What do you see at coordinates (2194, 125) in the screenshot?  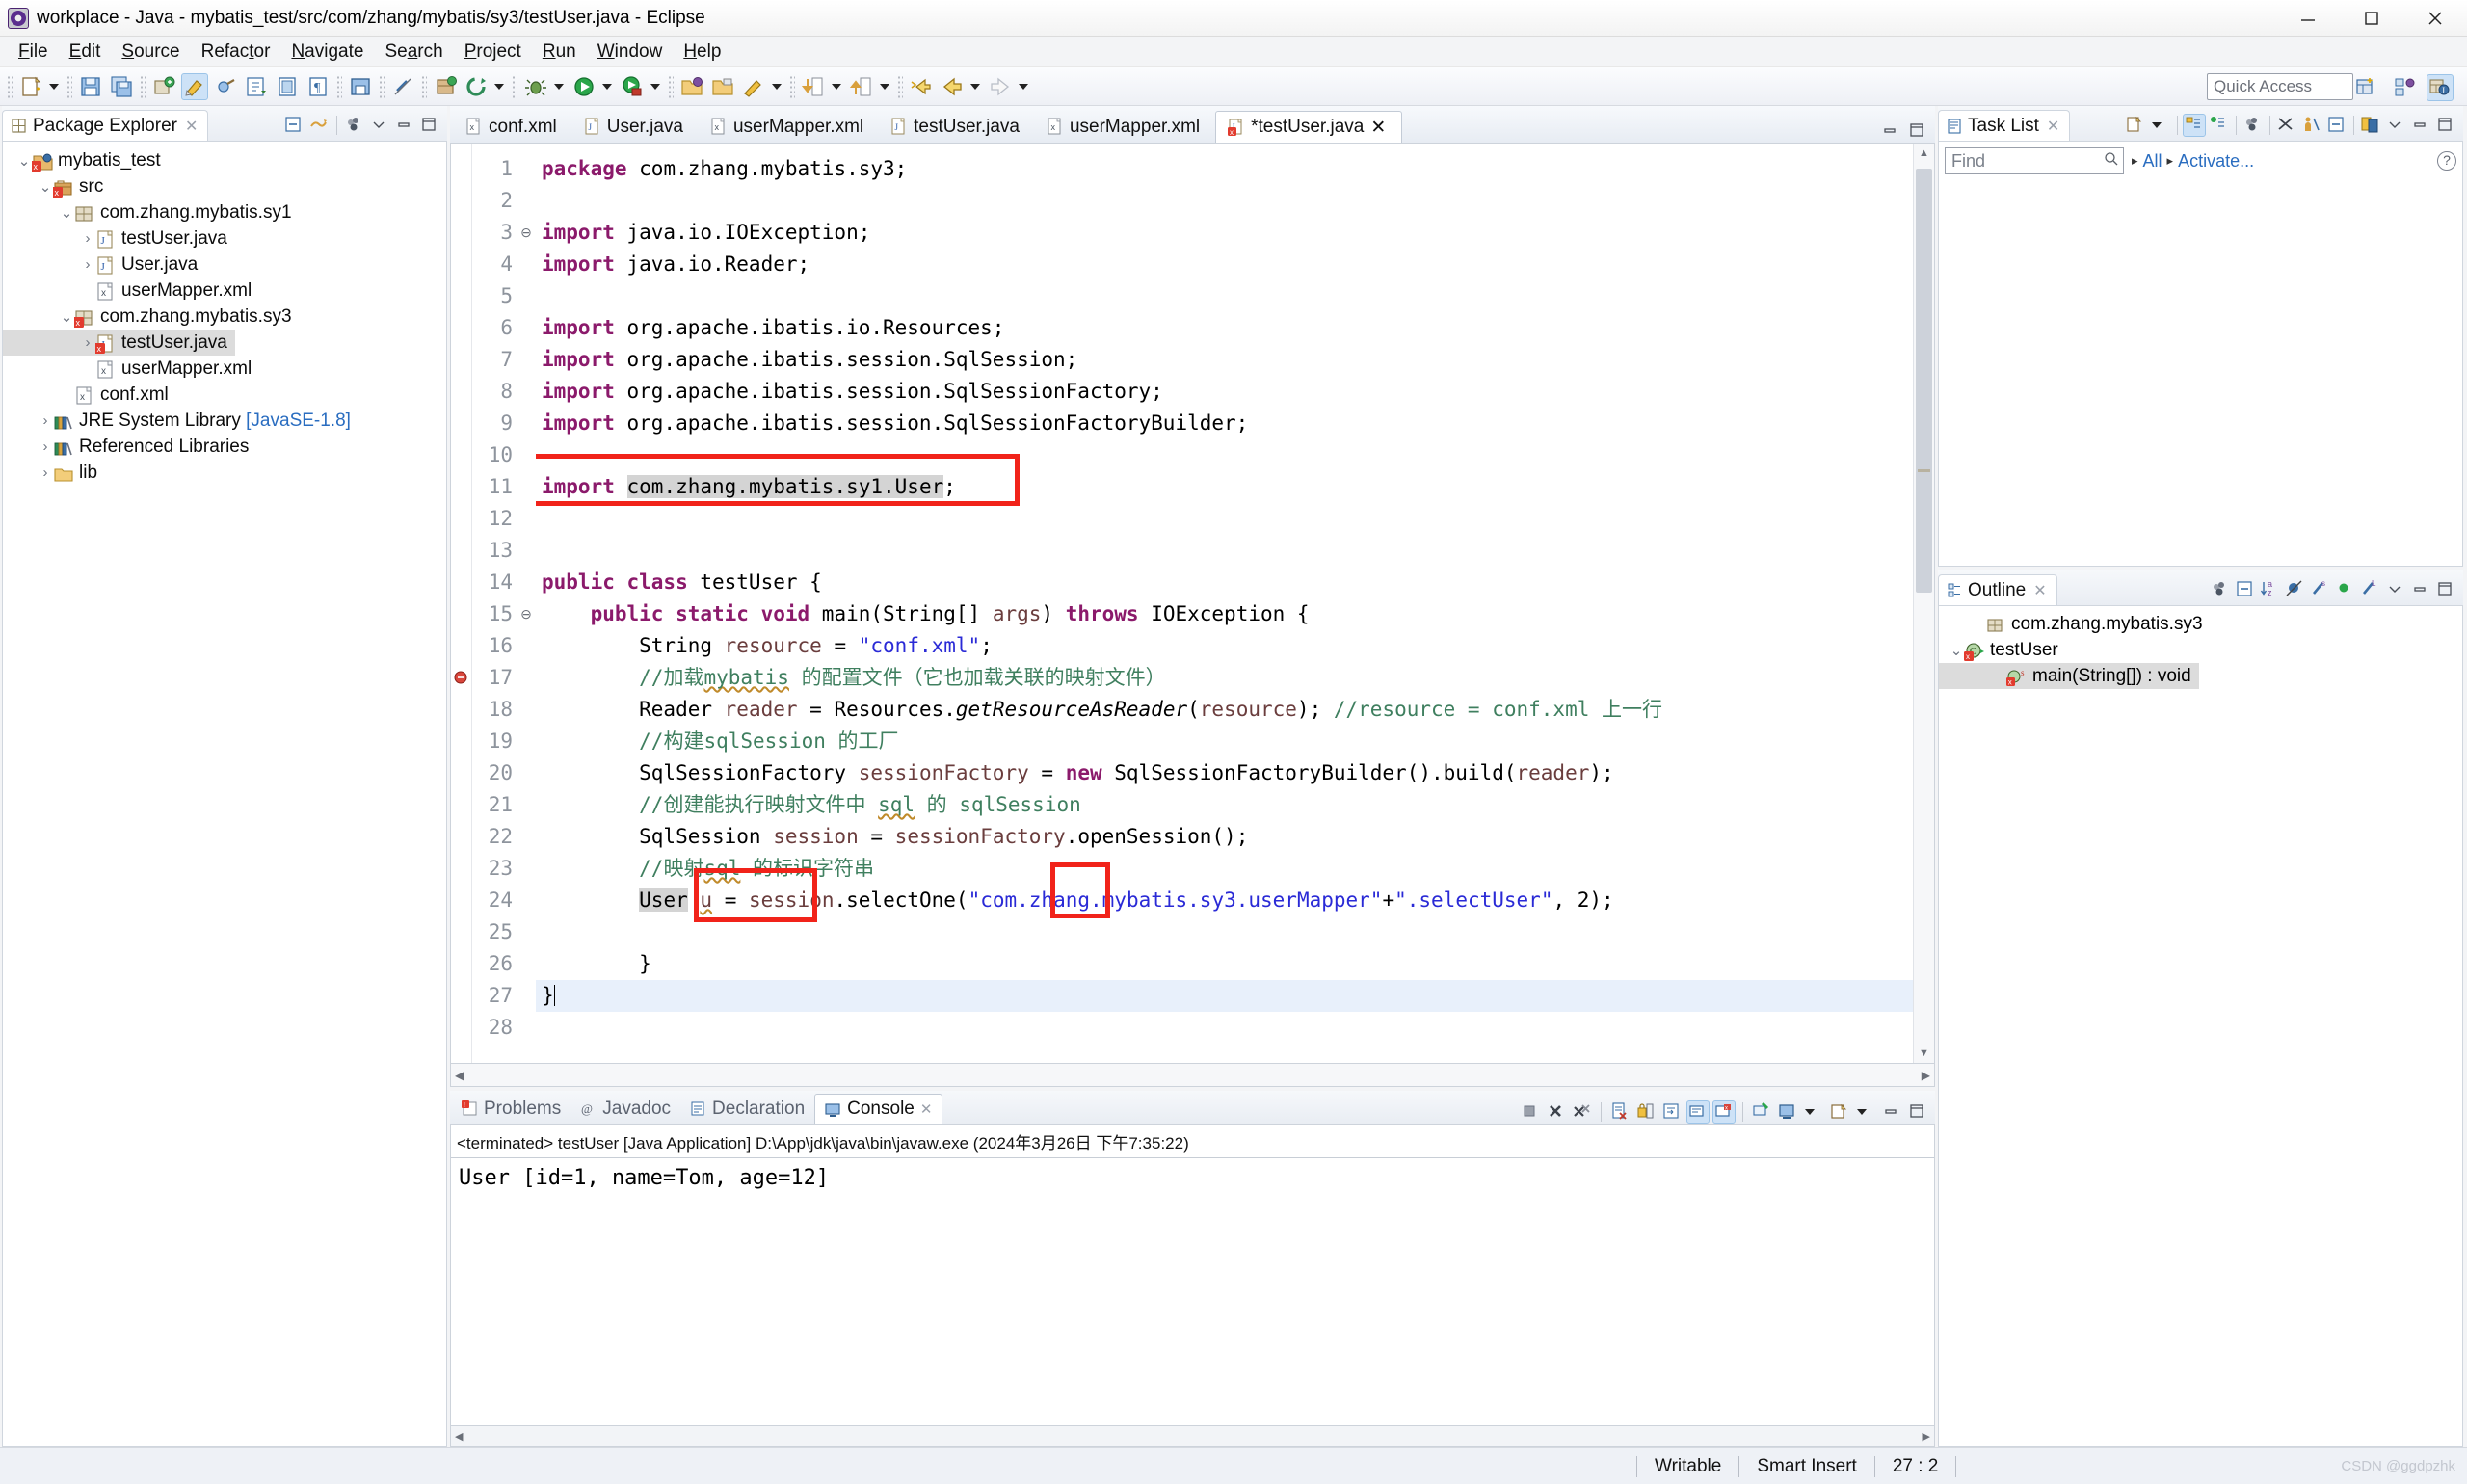 I see `categorized-presentation-icon` at bounding box center [2194, 125].